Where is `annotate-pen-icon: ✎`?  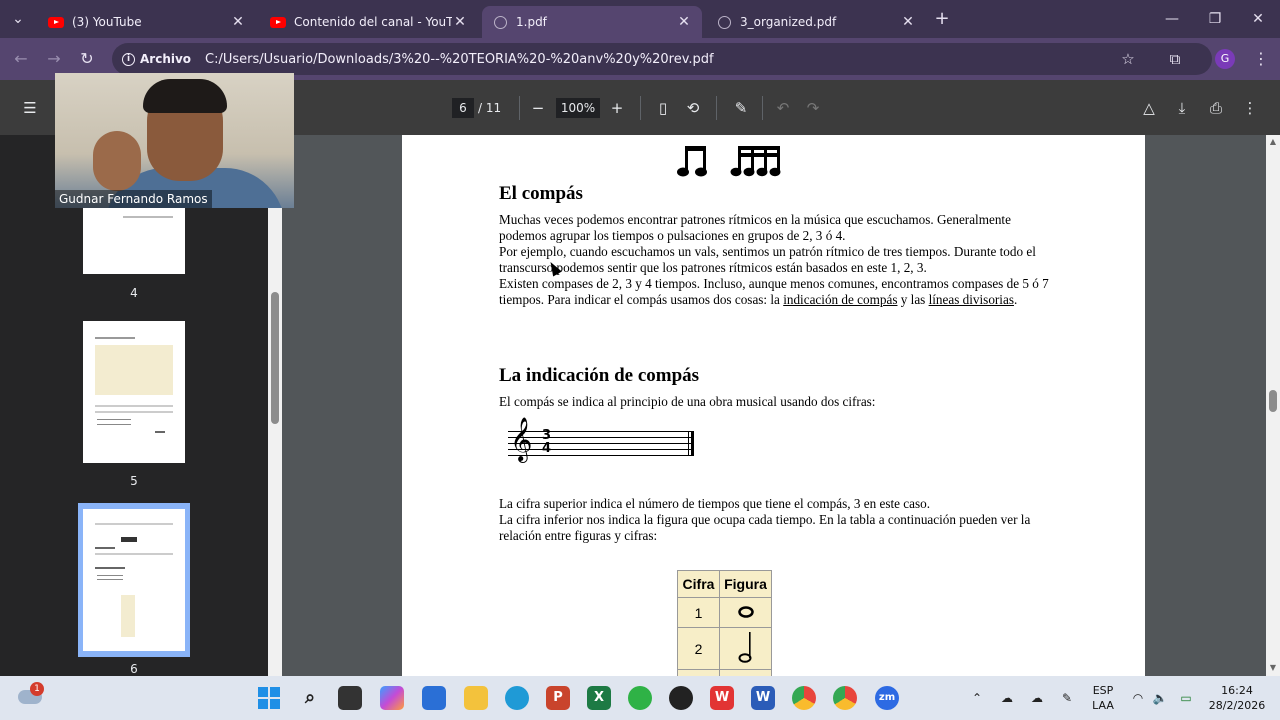 annotate-pen-icon: ✎ is located at coordinates (741, 108).